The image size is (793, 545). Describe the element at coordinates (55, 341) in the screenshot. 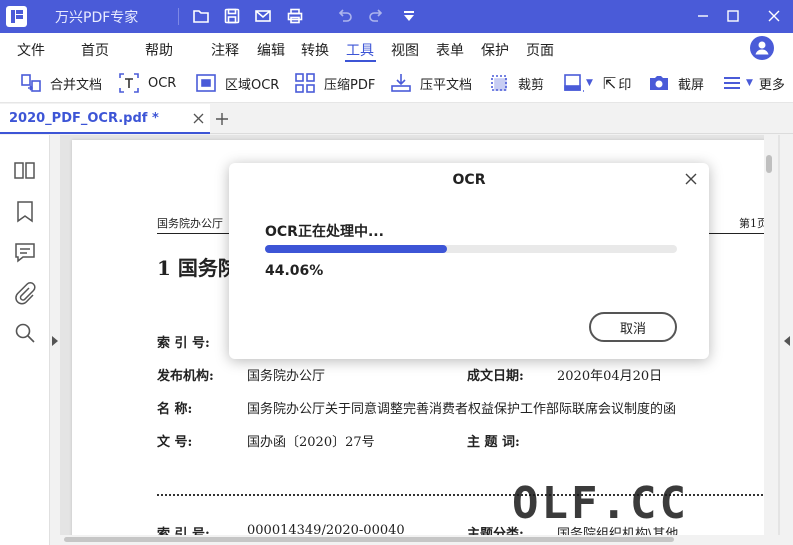

I see `expand-left-panel-icon` at that location.